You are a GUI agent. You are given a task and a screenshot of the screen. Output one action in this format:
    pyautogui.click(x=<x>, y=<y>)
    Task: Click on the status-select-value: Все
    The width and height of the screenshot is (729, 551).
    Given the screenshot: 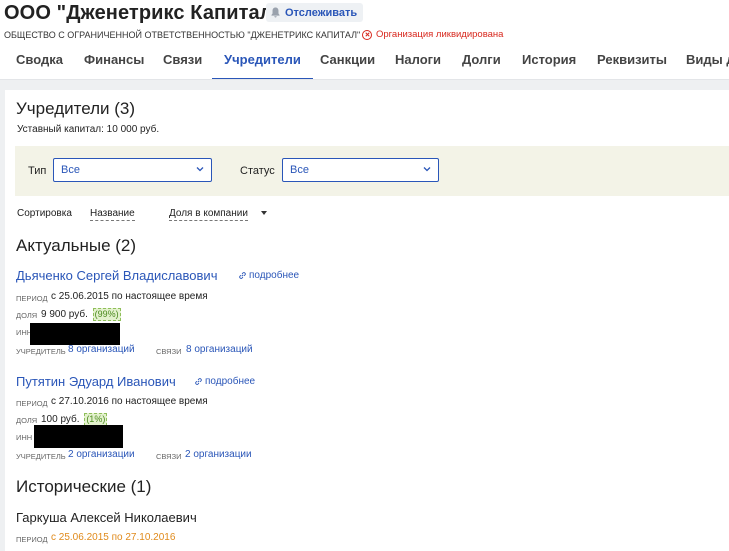 What is the action you would take?
    pyautogui.click(x=299, y=170)
    